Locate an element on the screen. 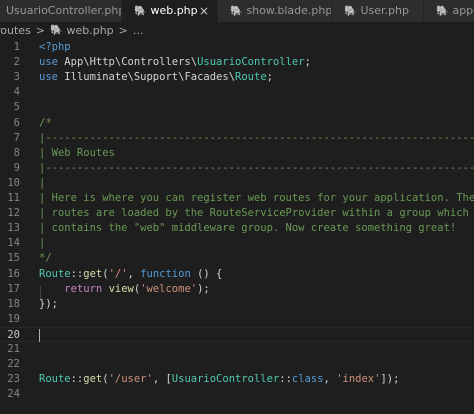  code-line: 6 /* is located at coordinates (237, 123).